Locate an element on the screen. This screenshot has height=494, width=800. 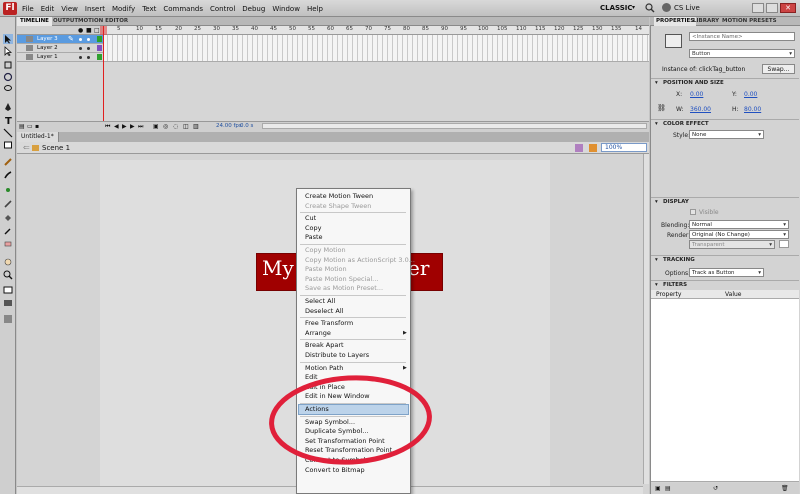
context-menu-item: Paste Motion is located at coordinates (326, 269).